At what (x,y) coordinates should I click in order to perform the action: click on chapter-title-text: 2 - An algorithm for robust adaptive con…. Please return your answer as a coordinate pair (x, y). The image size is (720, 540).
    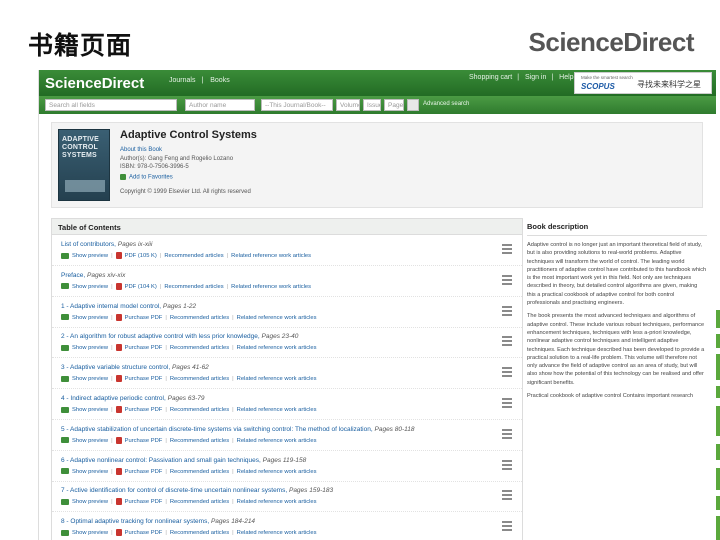
    Looking at the image, I should click on (159, 337).